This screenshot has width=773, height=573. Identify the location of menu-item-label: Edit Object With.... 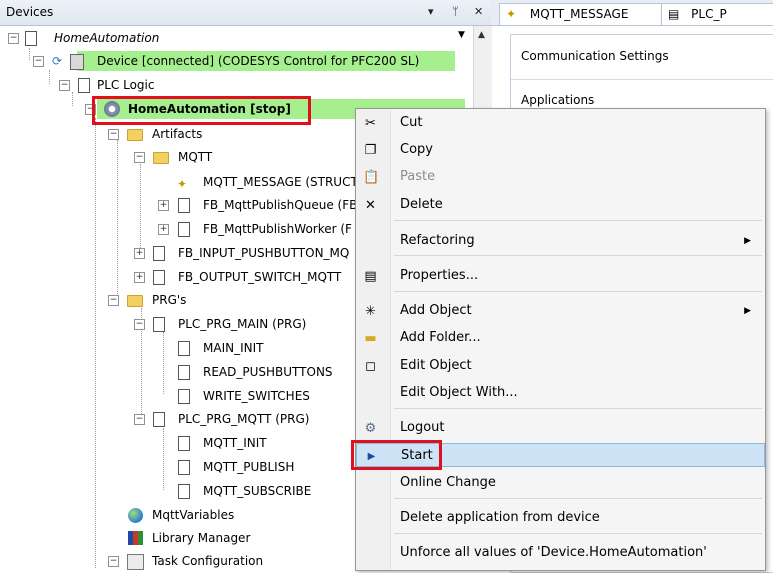
(459, 392).